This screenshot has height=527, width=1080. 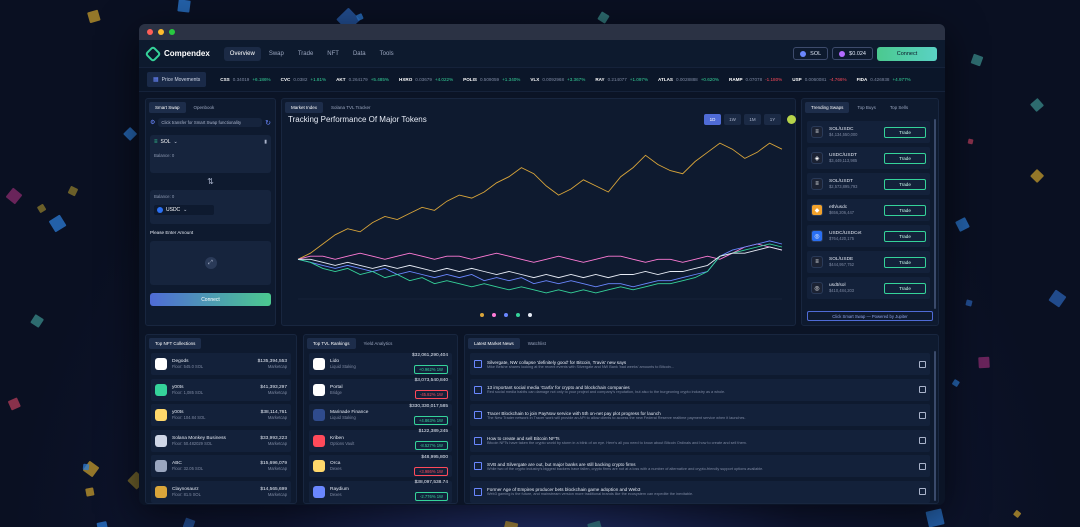 I want to click on nav-overview: Overview, so click(x=242, y=53).